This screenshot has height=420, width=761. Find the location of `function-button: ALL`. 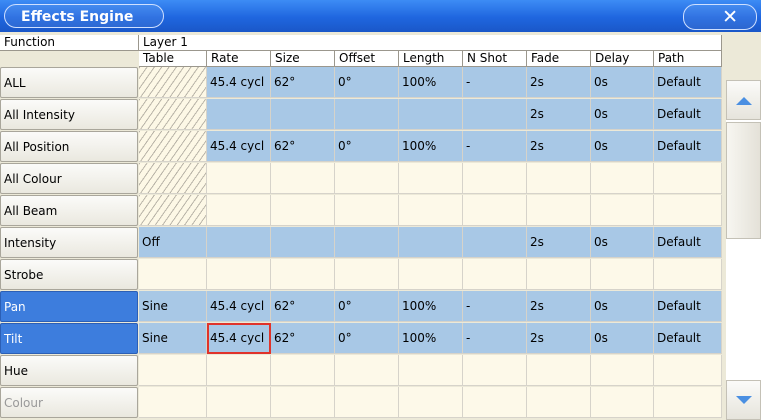

function-button: ALL is located at coordinates (69, 82).